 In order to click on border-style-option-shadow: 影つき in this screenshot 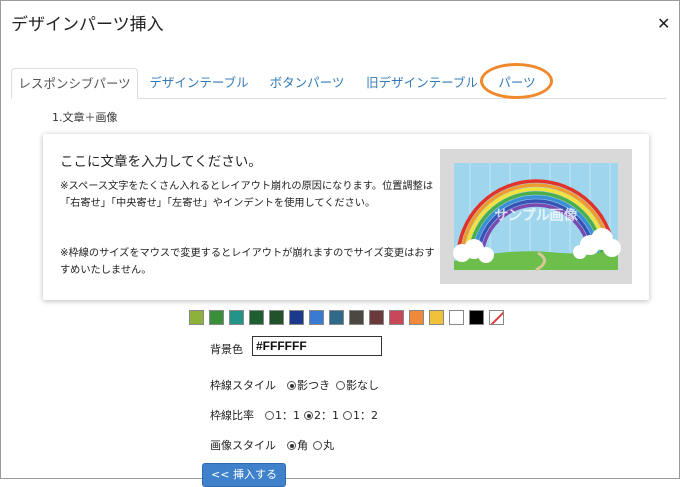, I will do `click(308, 385)`.